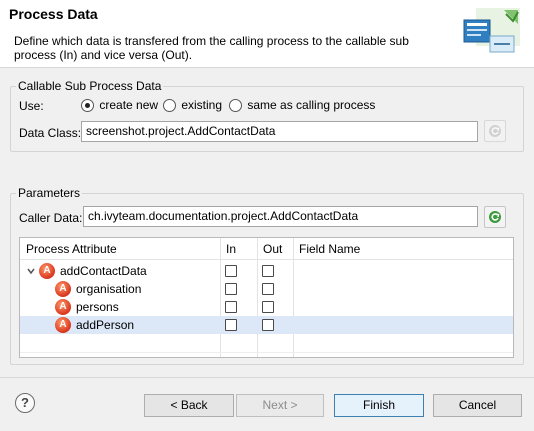 Image resolution: width=534 pixels, height=431 pixels. What do you see at coordinates (31, 106) in the screenshot?
I see `use-label: Use:` at bounding box center [31, 106].